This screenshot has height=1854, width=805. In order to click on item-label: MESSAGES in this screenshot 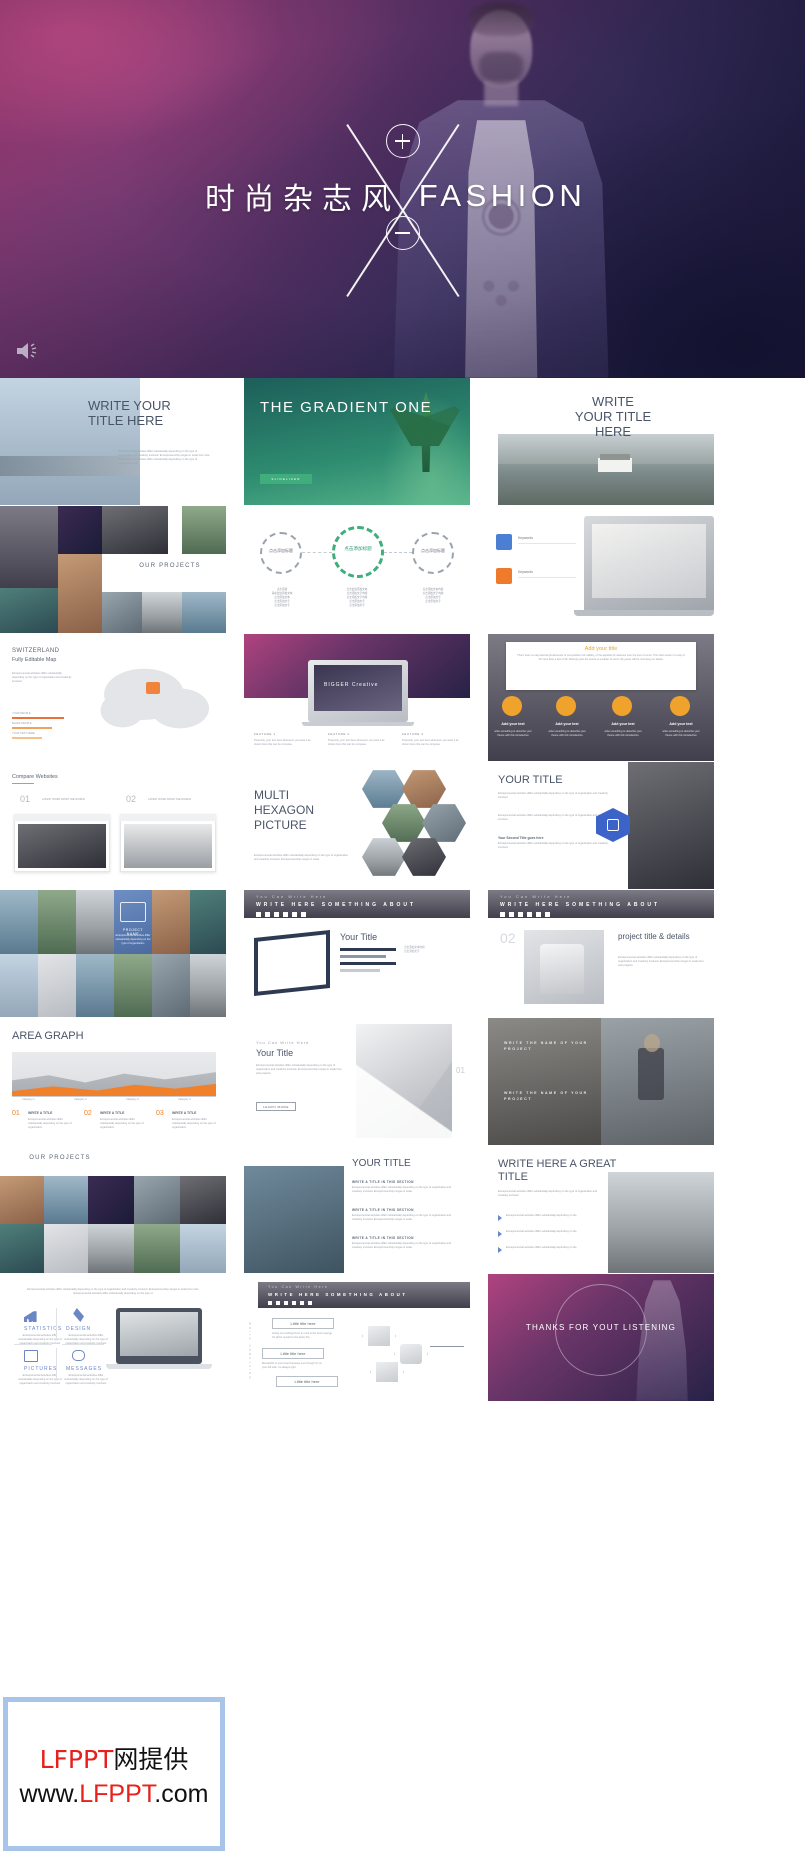, I will do `click(84, 1369)`.